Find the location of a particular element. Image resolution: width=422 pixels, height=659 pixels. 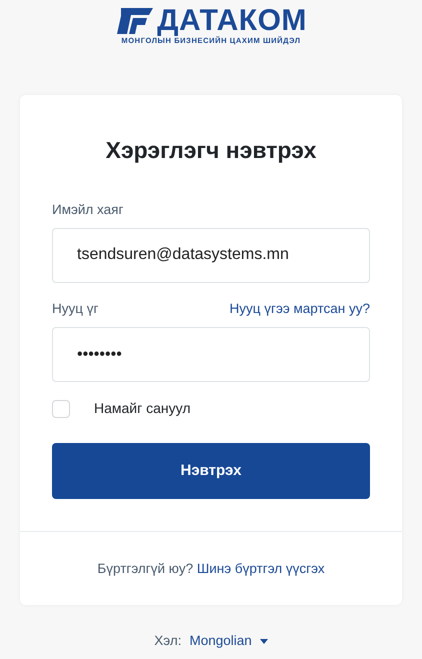

checkbox-label: Намайг сануул is located at coordinates (142, 408).